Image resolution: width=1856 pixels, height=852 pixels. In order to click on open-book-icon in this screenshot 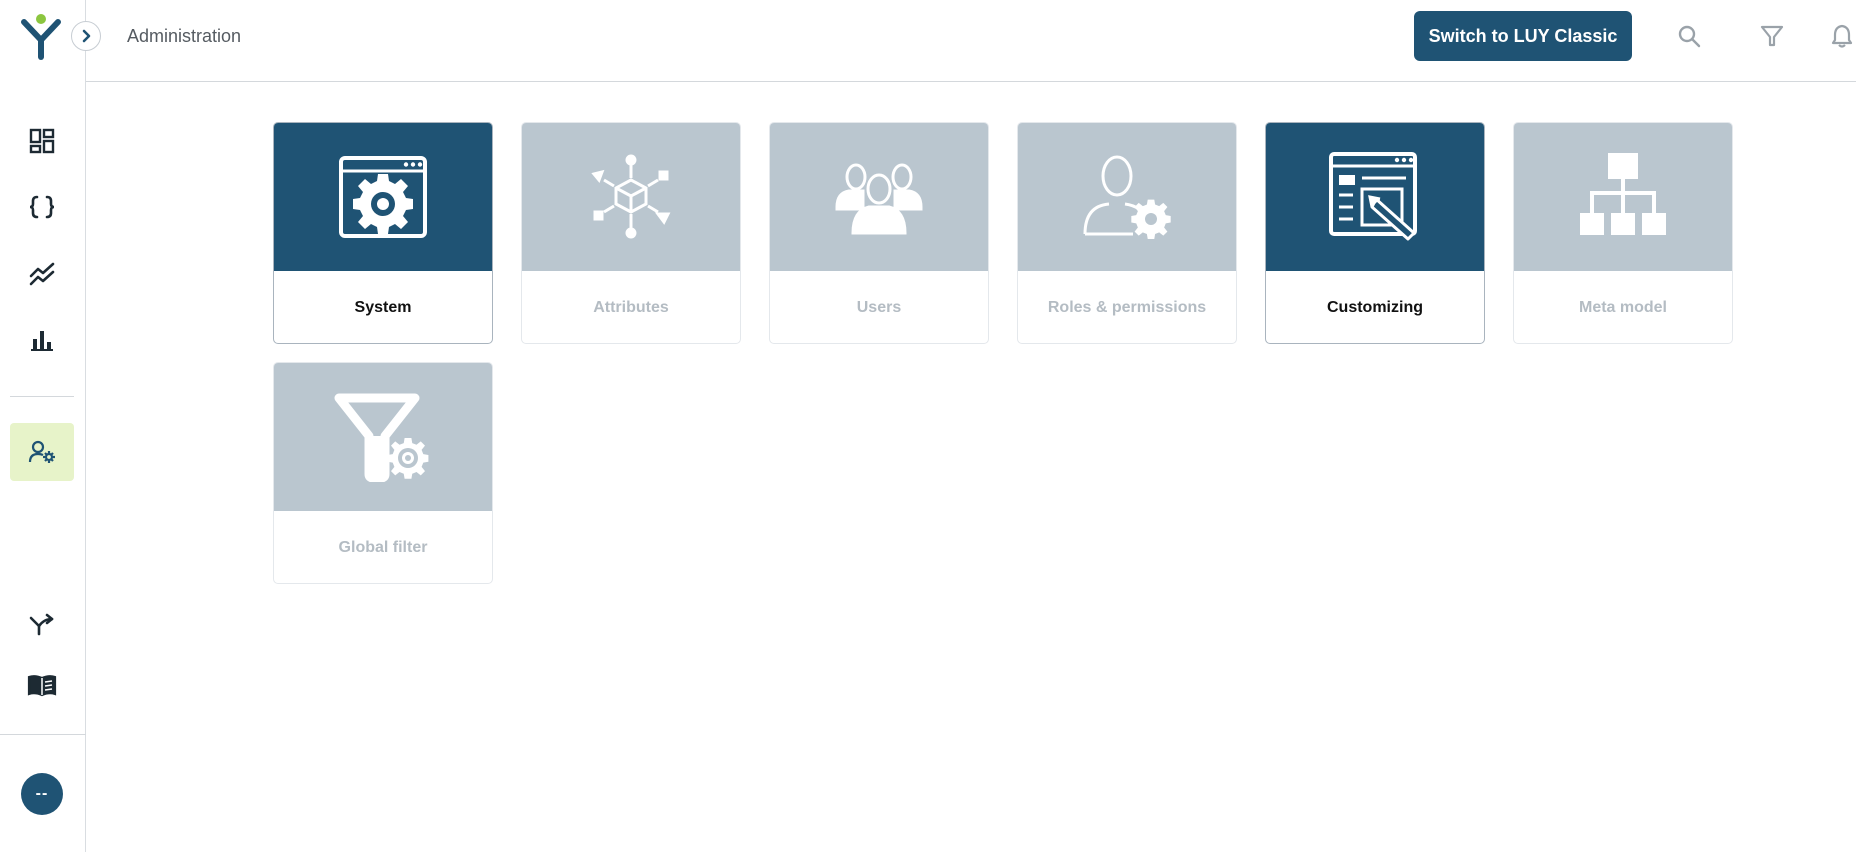, I will do `click(42, 686)`.